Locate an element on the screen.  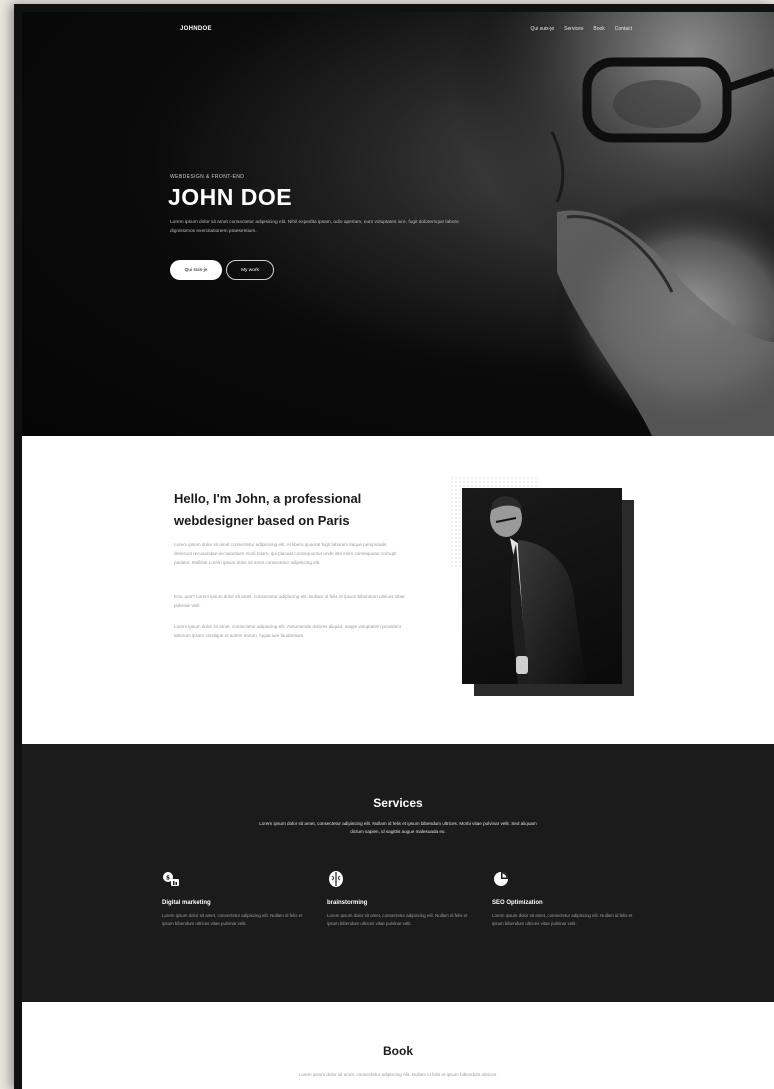
services-title: Services is located at coordinates (398, 803).